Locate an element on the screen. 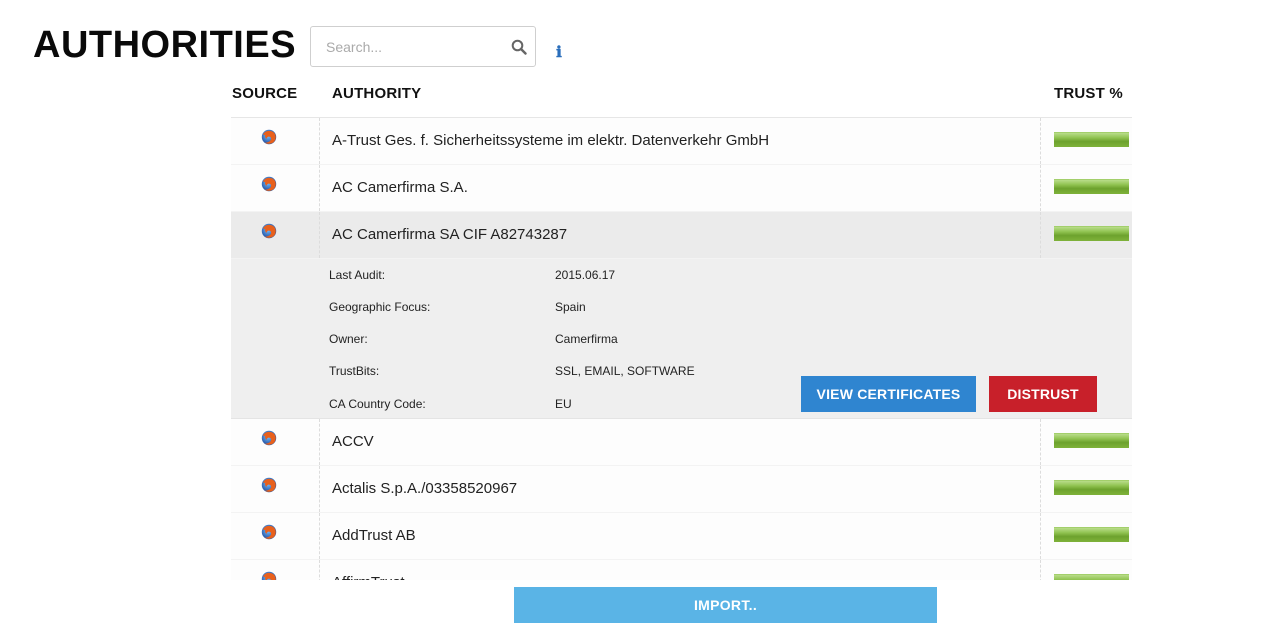 This screenshot has height=630, width=1281. info-icon: ℹ is located at coordinates (559, 52).